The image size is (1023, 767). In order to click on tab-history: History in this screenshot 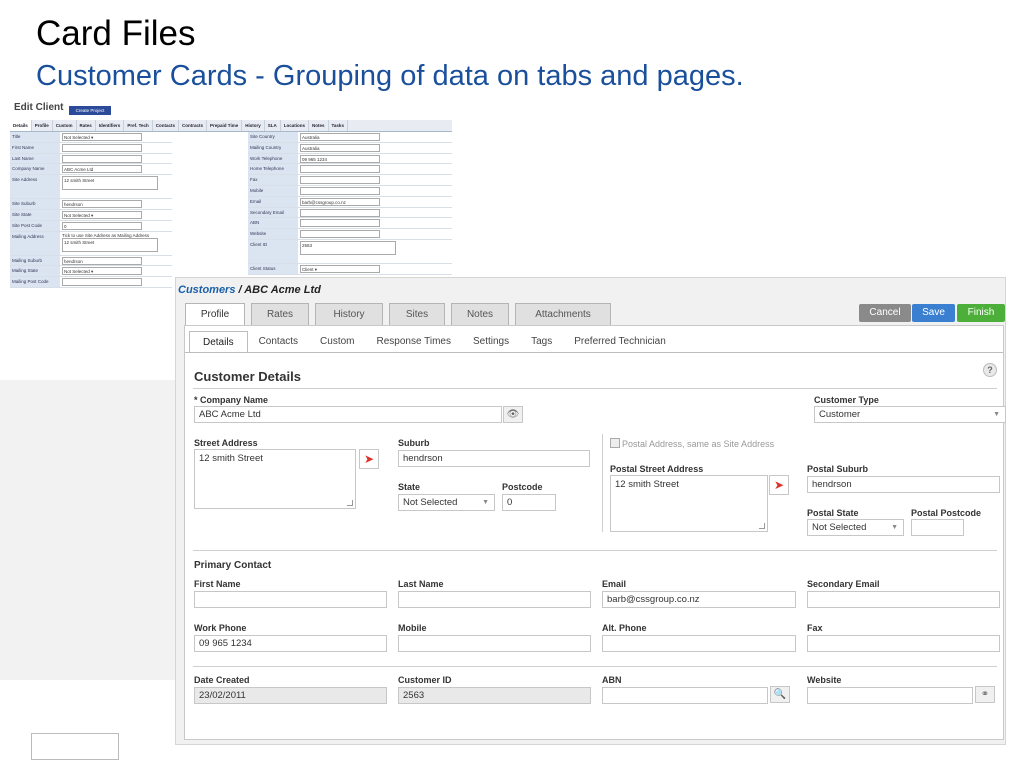, I will do `click(349, 314)`.